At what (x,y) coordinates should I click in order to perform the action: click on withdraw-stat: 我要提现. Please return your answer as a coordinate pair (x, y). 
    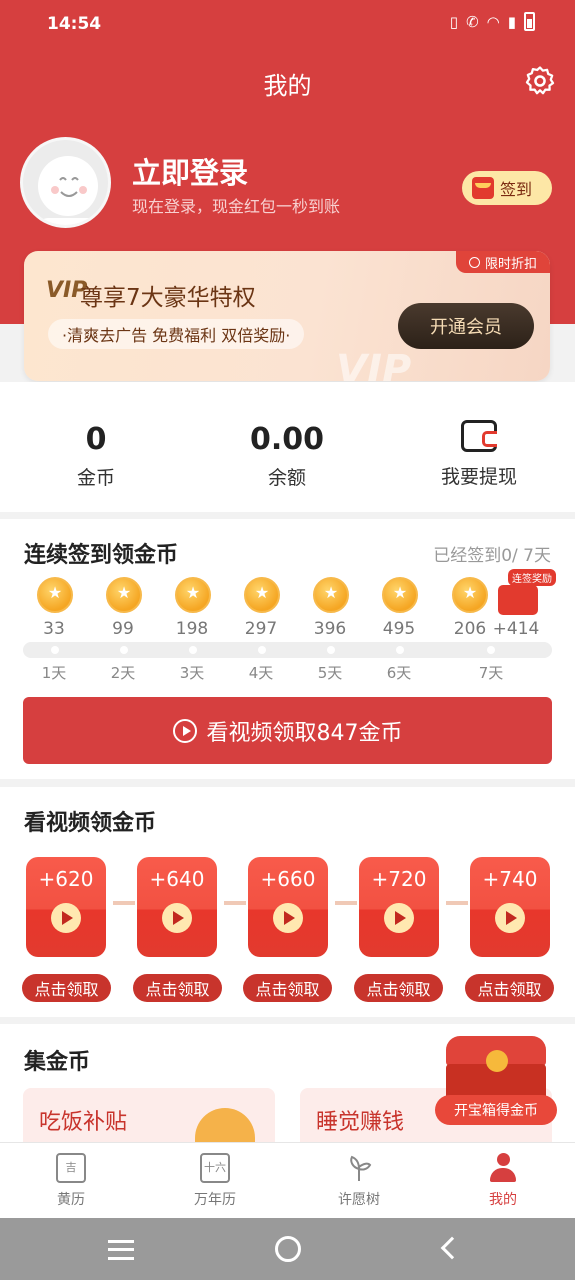
    Looking at the image, I should click on (479, 454).